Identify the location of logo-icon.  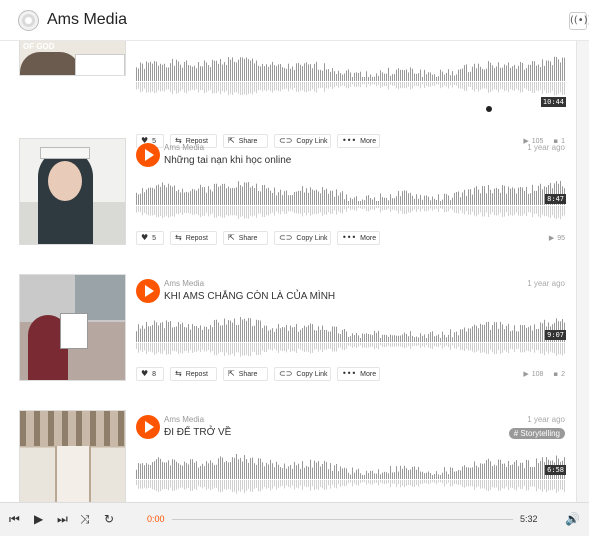
(28, 20).